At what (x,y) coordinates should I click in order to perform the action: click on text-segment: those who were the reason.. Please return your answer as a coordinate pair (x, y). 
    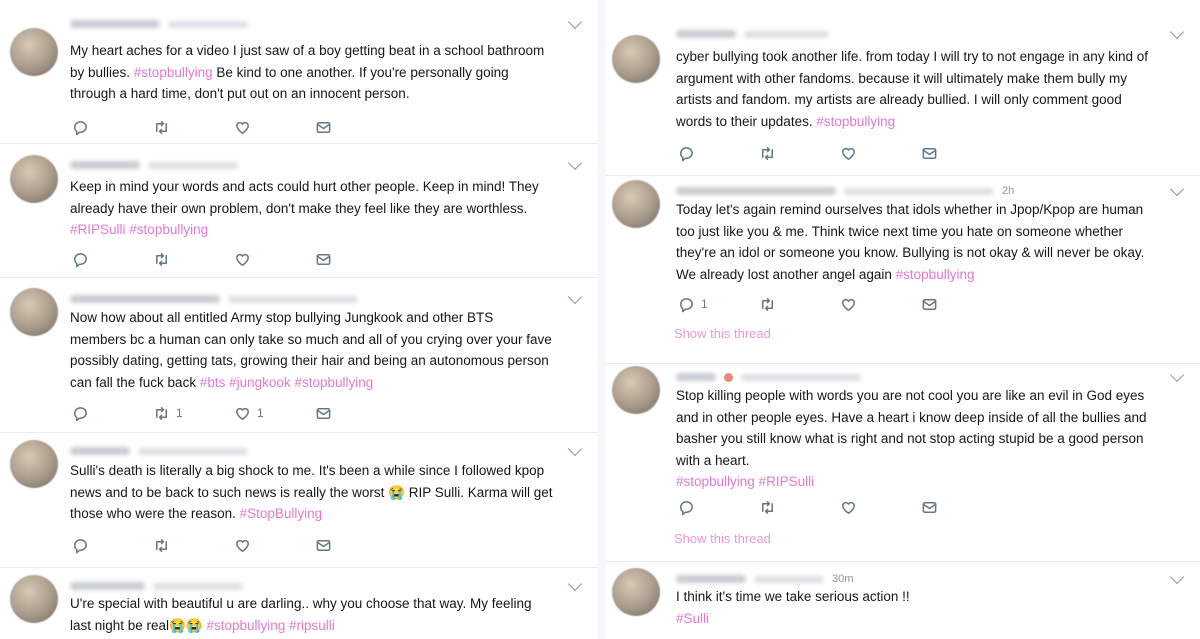
    Looking at the image, I should click on (155, 513).